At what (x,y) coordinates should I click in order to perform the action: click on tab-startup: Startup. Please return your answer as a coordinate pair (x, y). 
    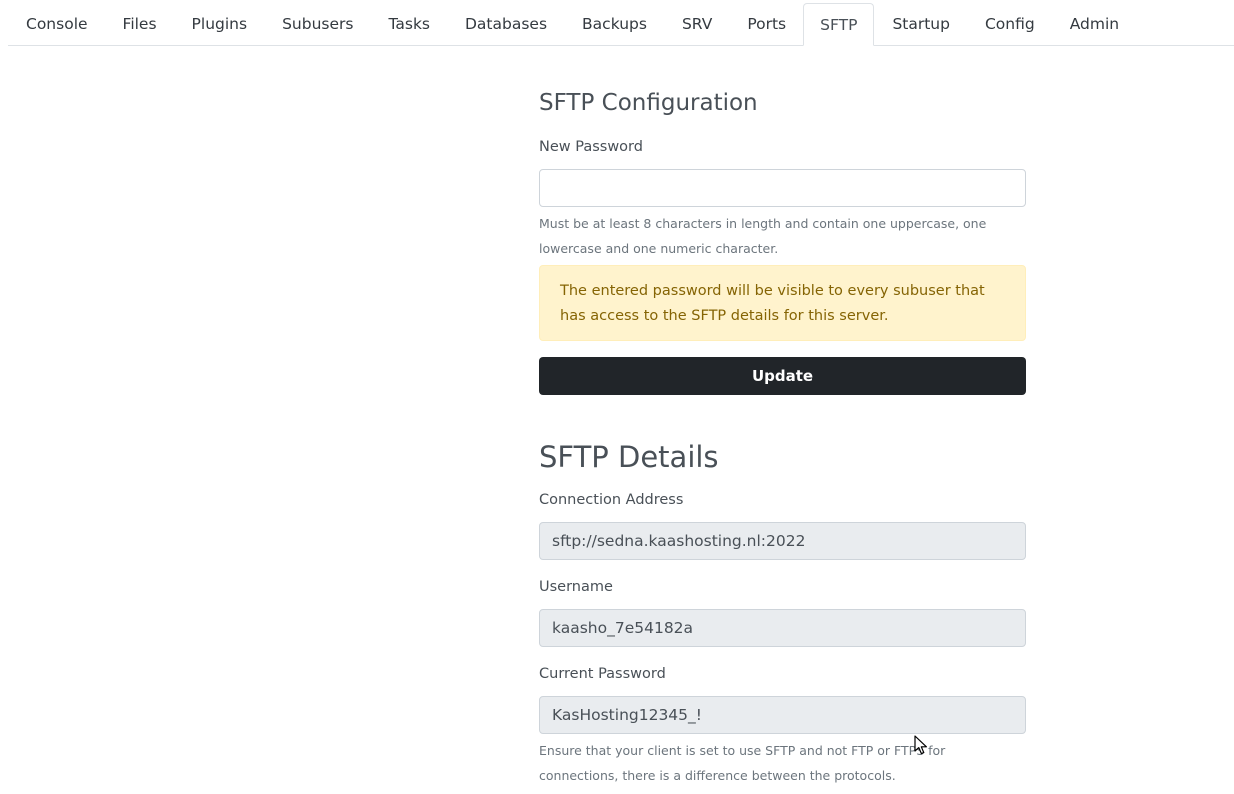
    Looking at the image, I should click on (920, 24).